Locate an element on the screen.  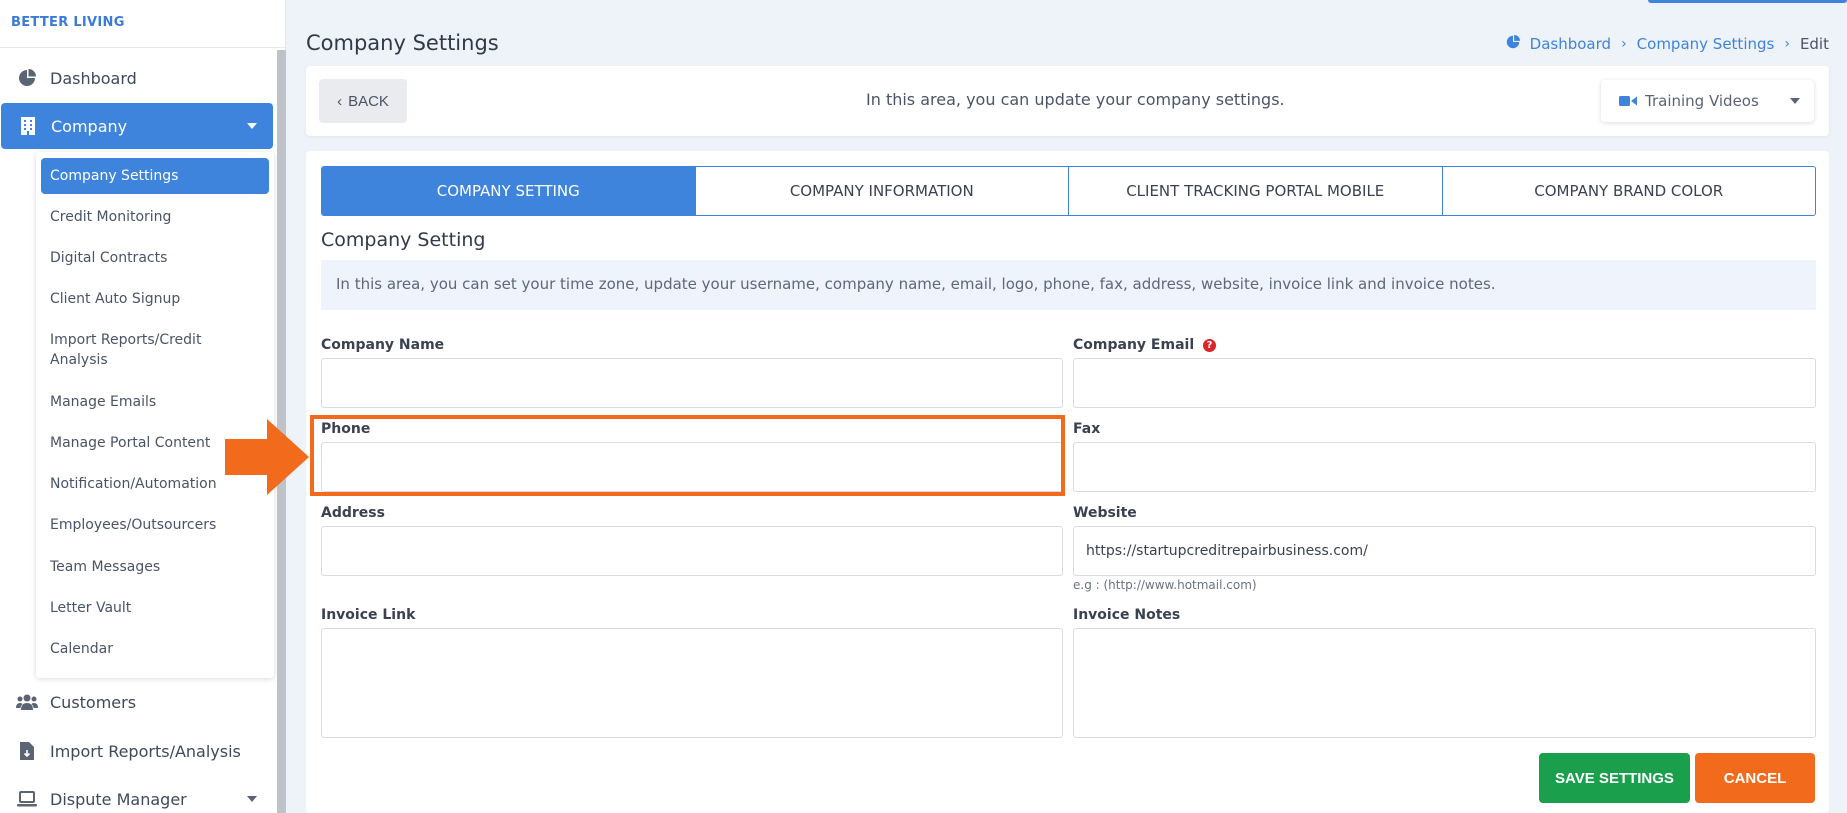
invoice-notes-textarea is located at coordinates (1444, 683).